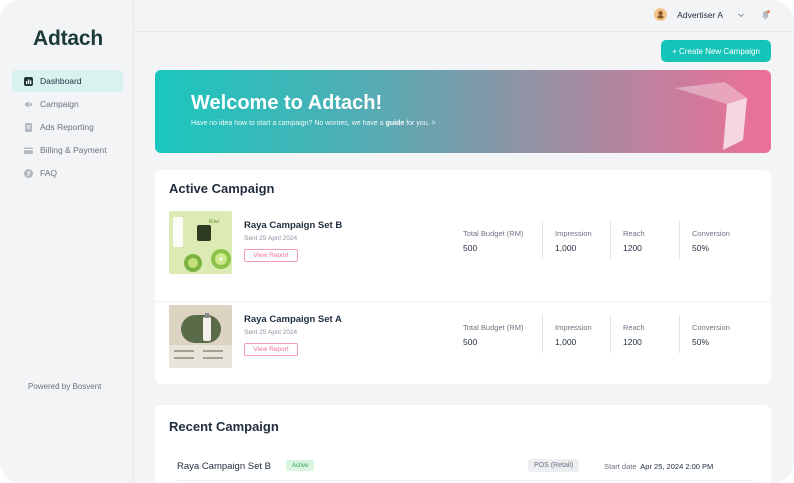  I want to click on user-name: Advertiser A, so click(700, 14).